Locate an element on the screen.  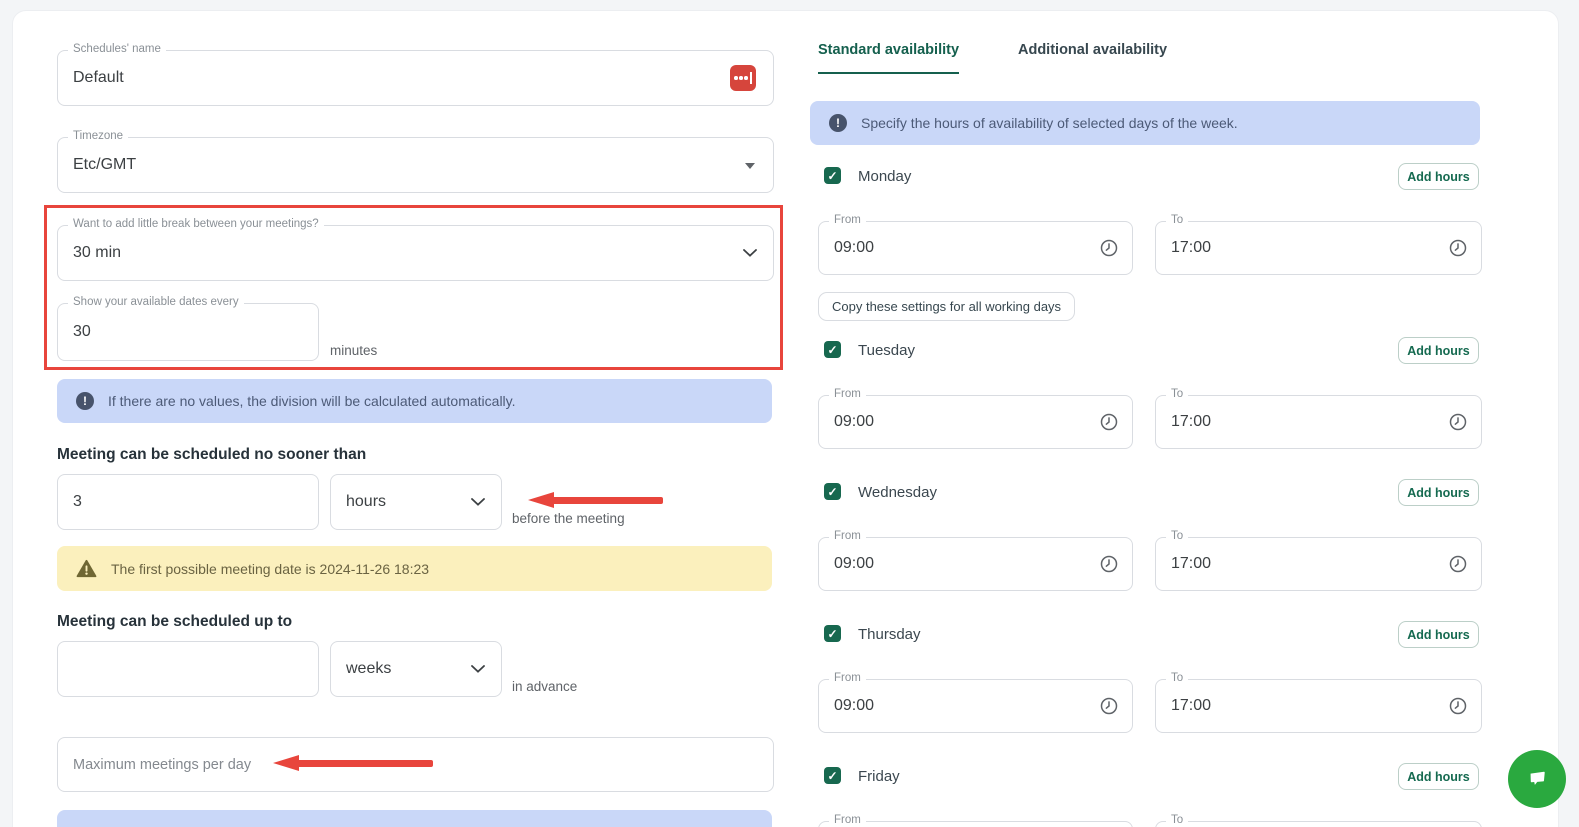
timezone-value: Etc/GMT is located at coordinates (105, 164).